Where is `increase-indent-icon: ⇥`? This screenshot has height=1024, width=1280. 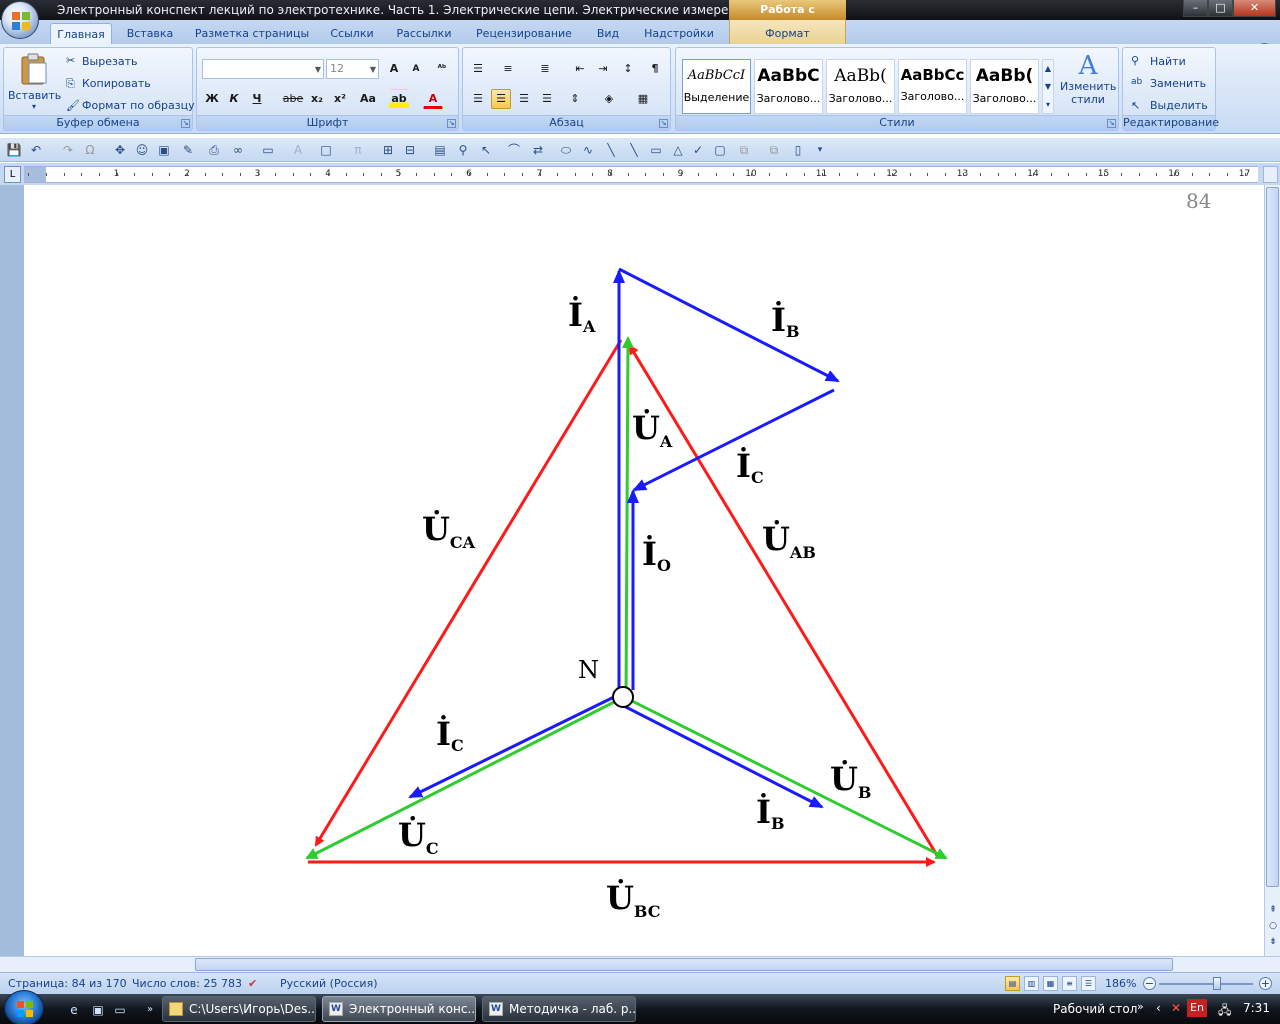
increase-indent-icon: ⇥ is located at coordinates (603, 69).